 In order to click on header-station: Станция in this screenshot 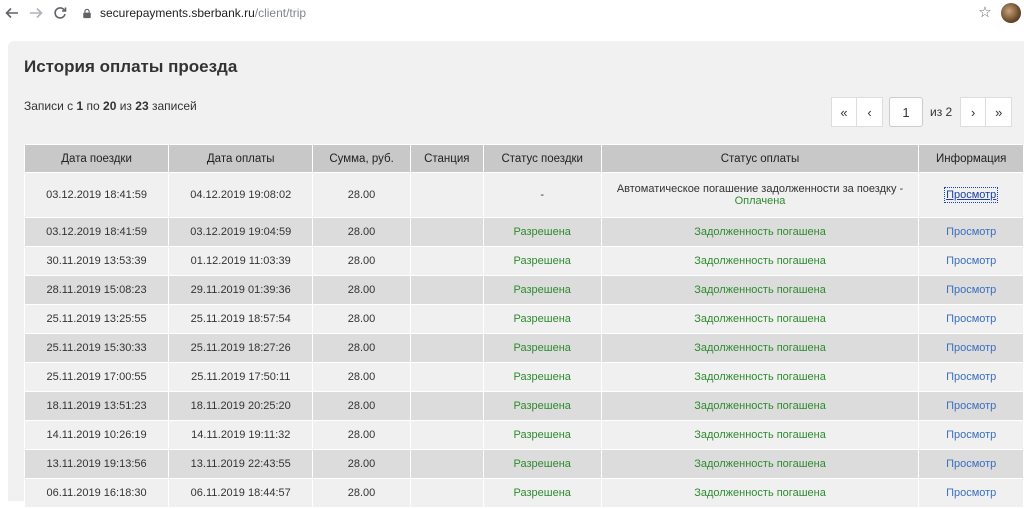, I will do `click(446, 158)`.